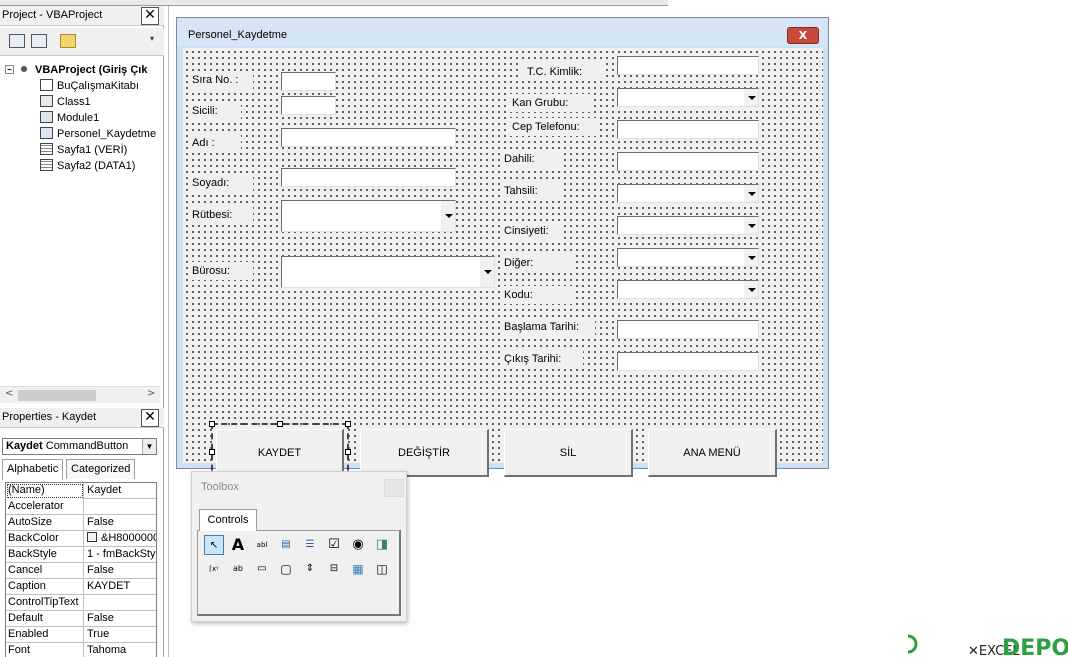  What do you see at coordinates (688, 289) in the screenshot?
I see `kodu-dropdown` at bounding box center [688, 289].